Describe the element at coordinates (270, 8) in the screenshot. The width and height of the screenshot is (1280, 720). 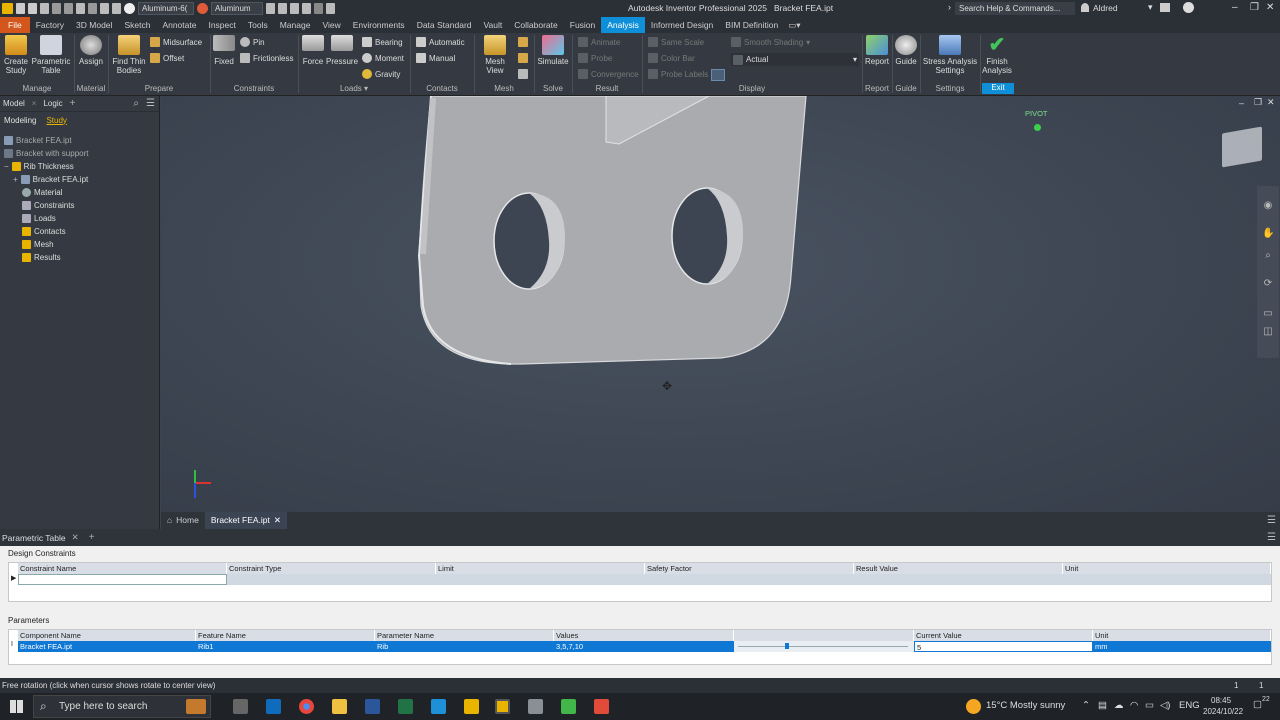
I see `adjust-icon` at that location.